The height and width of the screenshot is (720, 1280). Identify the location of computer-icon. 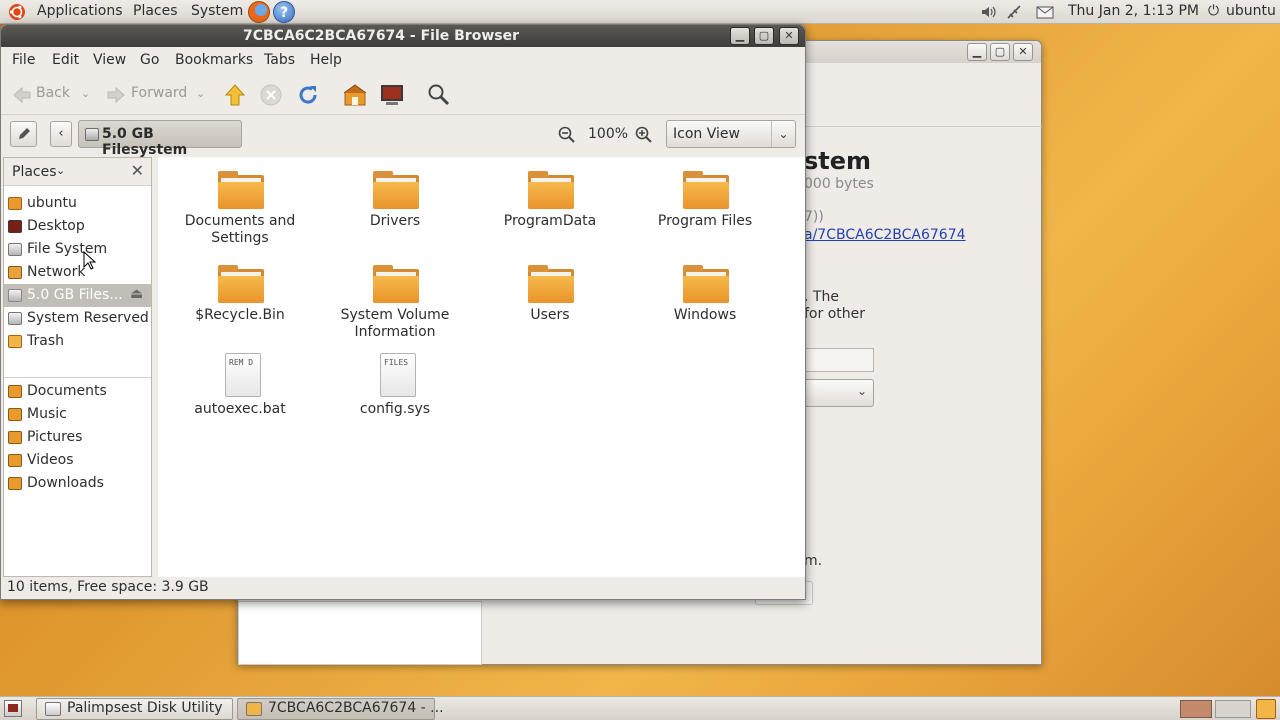
(392, 95).